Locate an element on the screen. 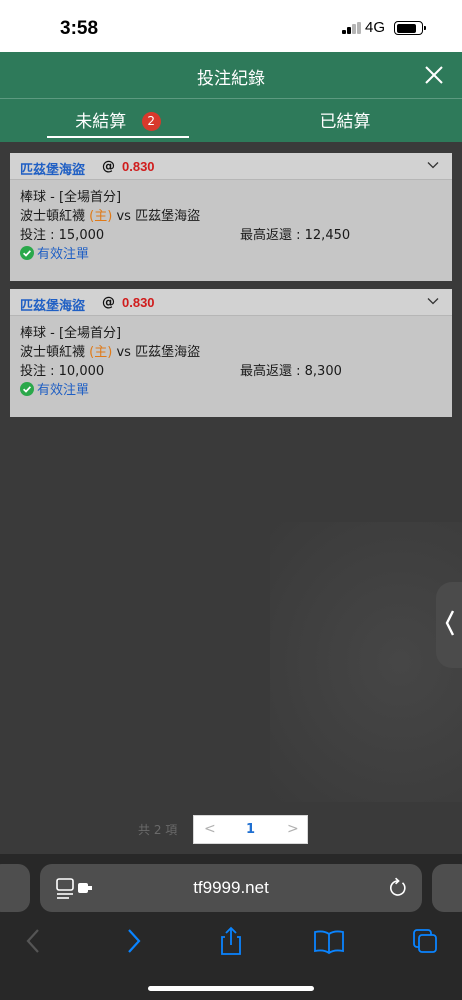  previous-tab-preview is located at coordinates (15, 888).